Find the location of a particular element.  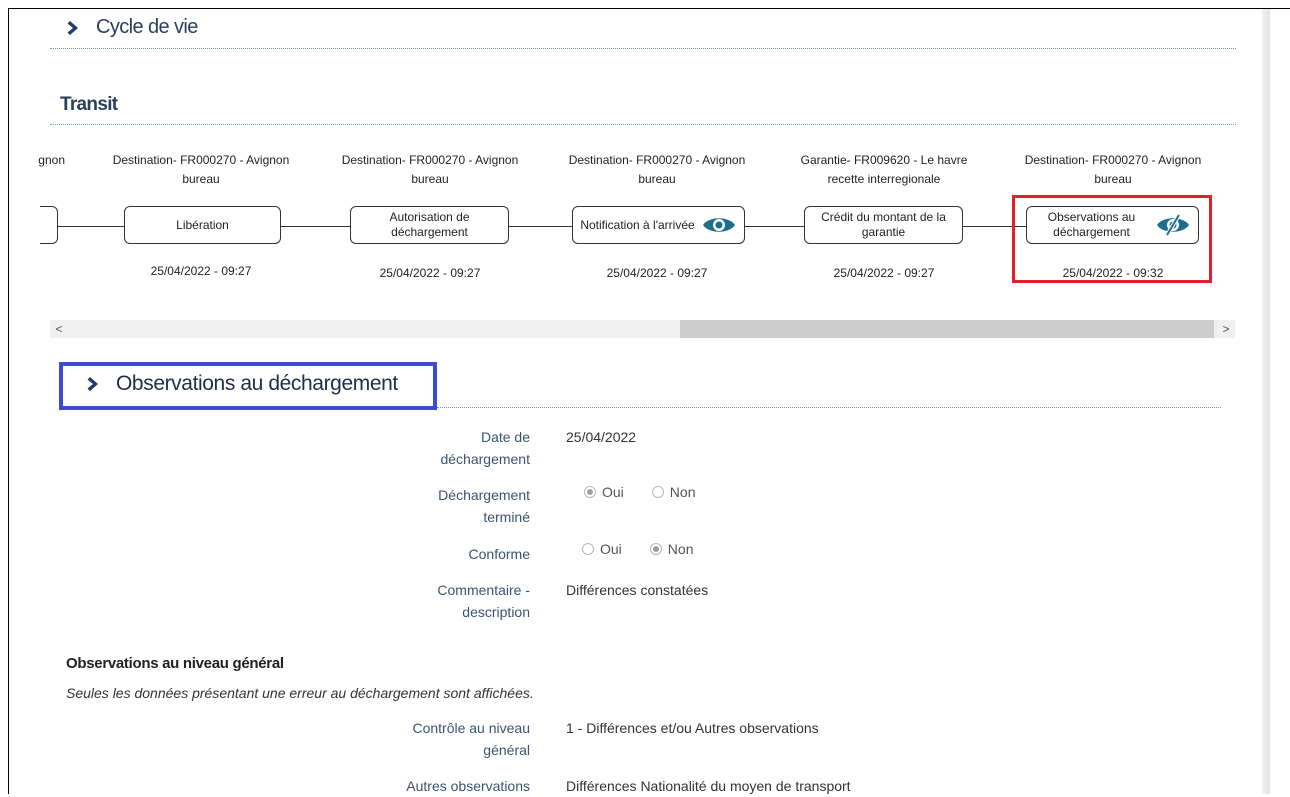

scroll-left-arrow: < is located at coordinates (59, 329).